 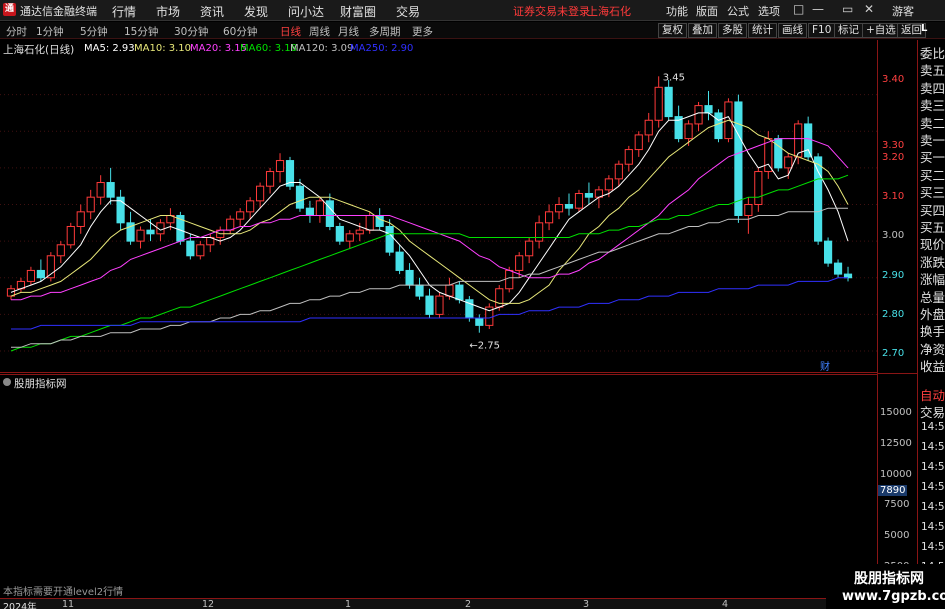 I want to click on period-more: 更多, so click(x=422, y=31).